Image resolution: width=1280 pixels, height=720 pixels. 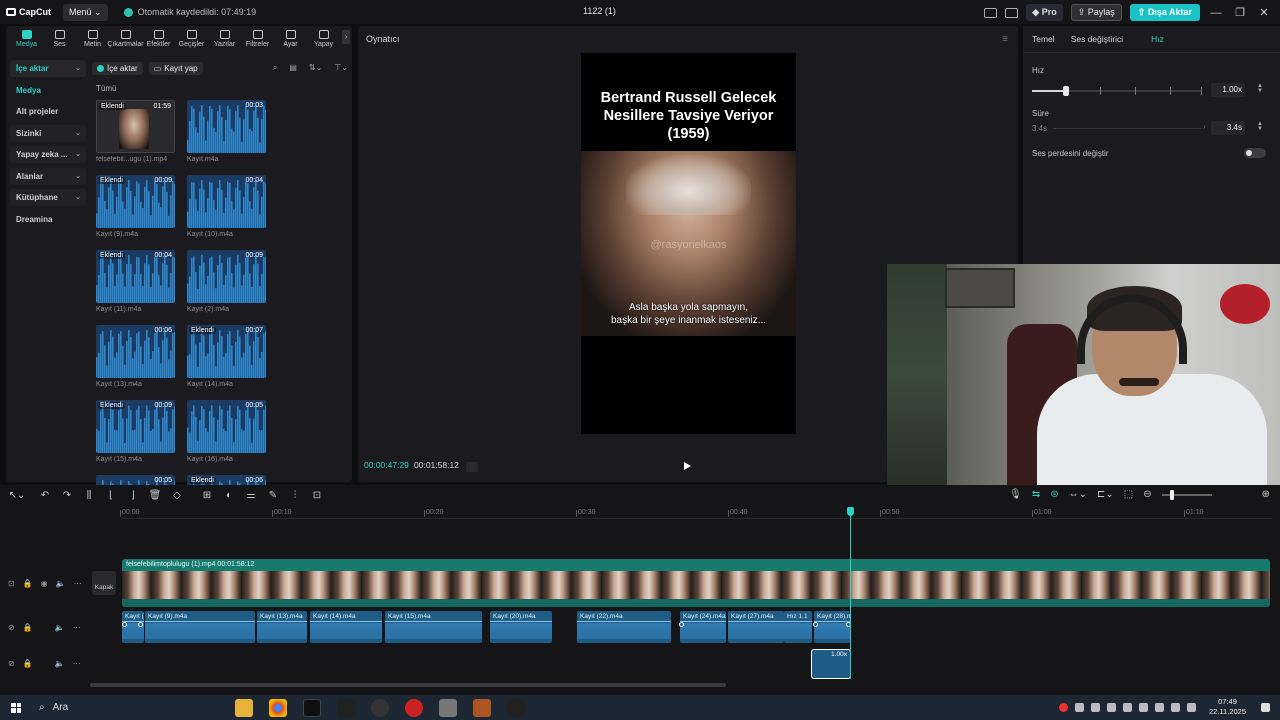 I want to click on timeline-scrollbar, so click(x=408, y=685).